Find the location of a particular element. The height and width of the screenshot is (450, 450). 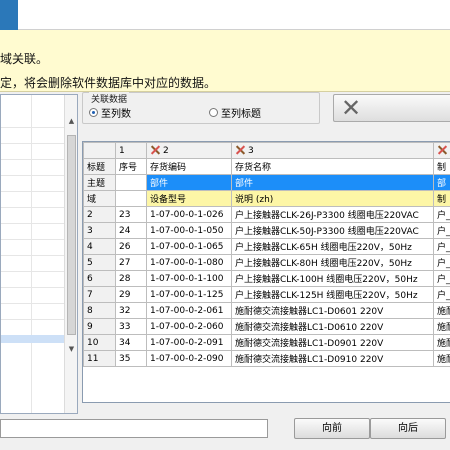

left-list-panel: ▲ ▼ is located at coordinates (39, 254).